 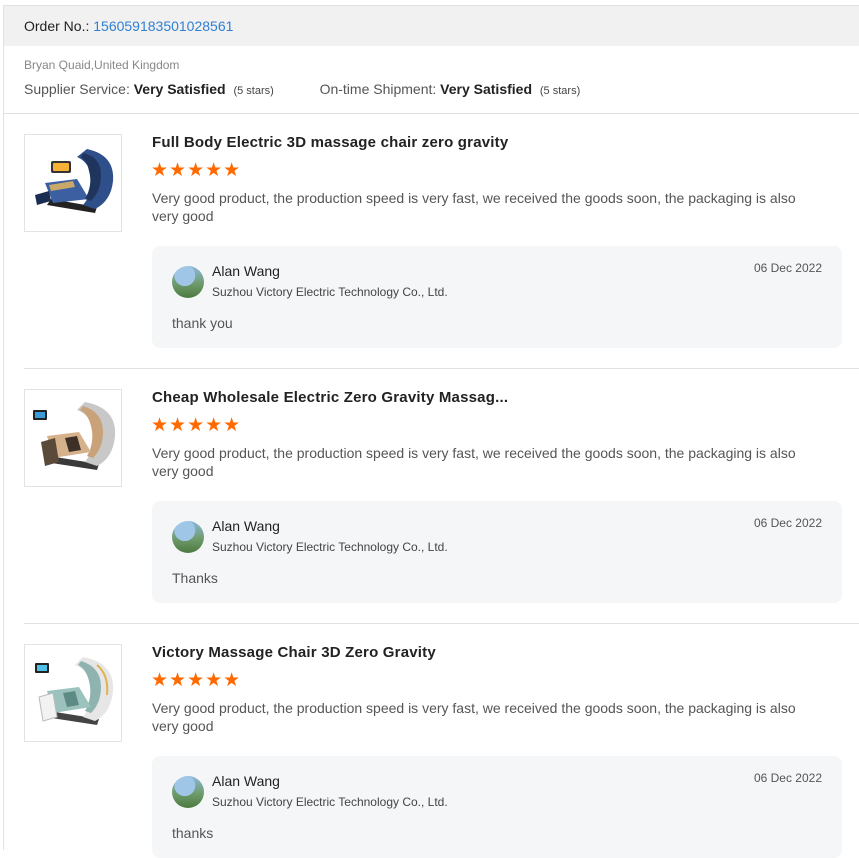 What do you see at coordinates (294, 652) in the screenshot?
I see `product-title: Victory Massage Chair 3D Zero Gravity` at bounding box center [294, 652].